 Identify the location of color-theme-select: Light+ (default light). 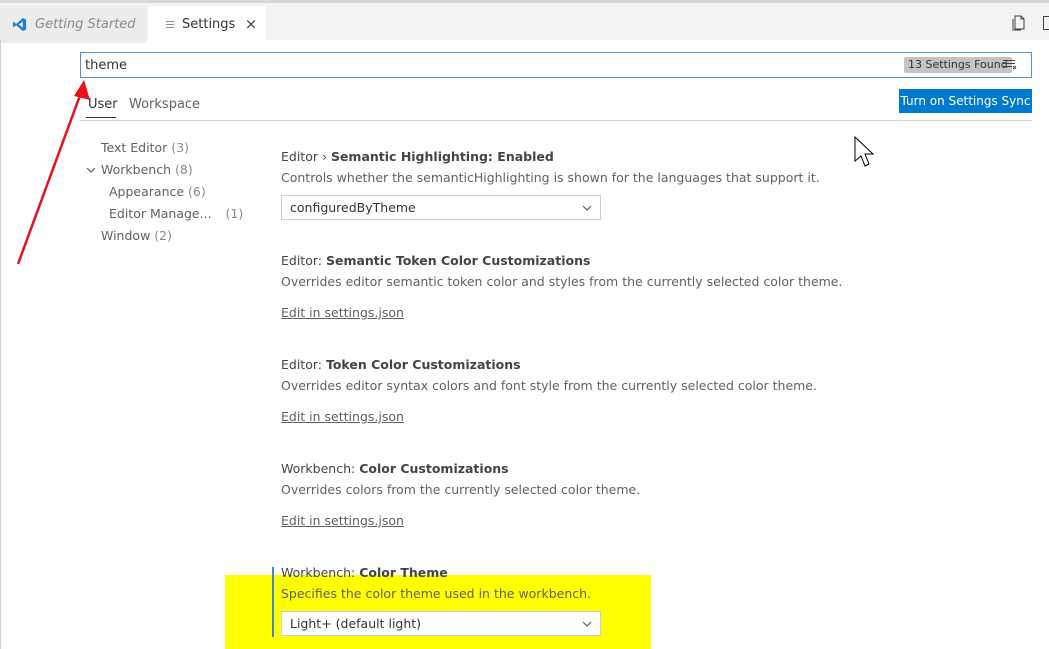
(441, 623).